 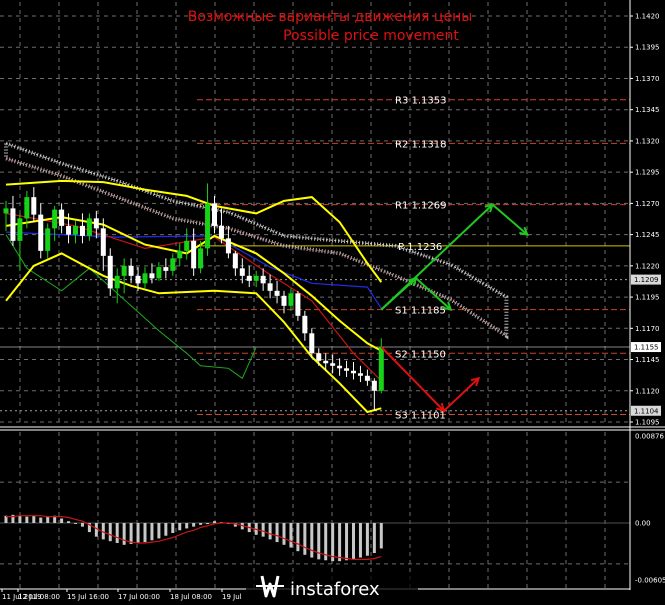 What do you see at coordinates (420, 144) in the screenshot?
I see `pivot-label-r2: R2 1.1318` at bounding box center [420, 144].